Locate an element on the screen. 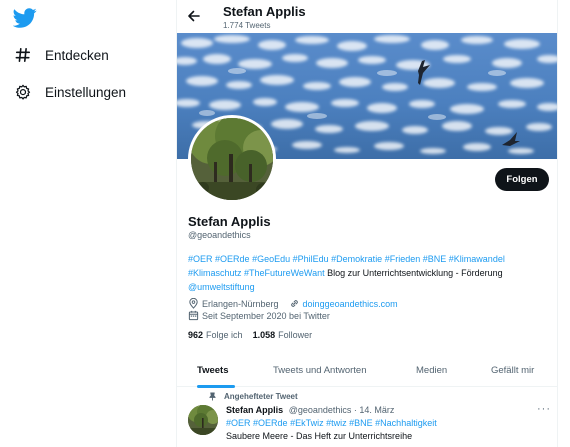 Image resolution: width=570 pixels, height=447 pixels. sidebar-item-label: Einstellungen is located at coordinates (86, 92).